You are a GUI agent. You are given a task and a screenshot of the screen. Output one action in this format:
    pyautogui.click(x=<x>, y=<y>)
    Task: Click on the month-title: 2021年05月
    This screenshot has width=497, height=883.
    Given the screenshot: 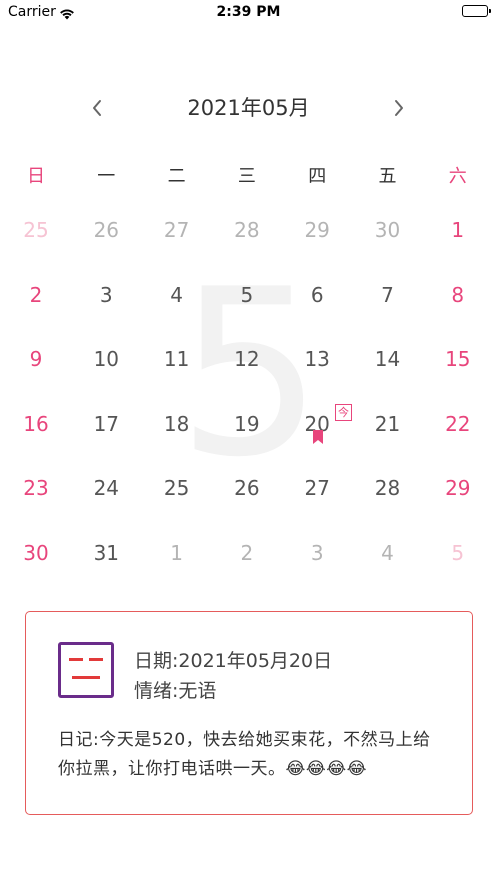 What is the action you would take?
    pyautogui.click(x=248, y=108)
    